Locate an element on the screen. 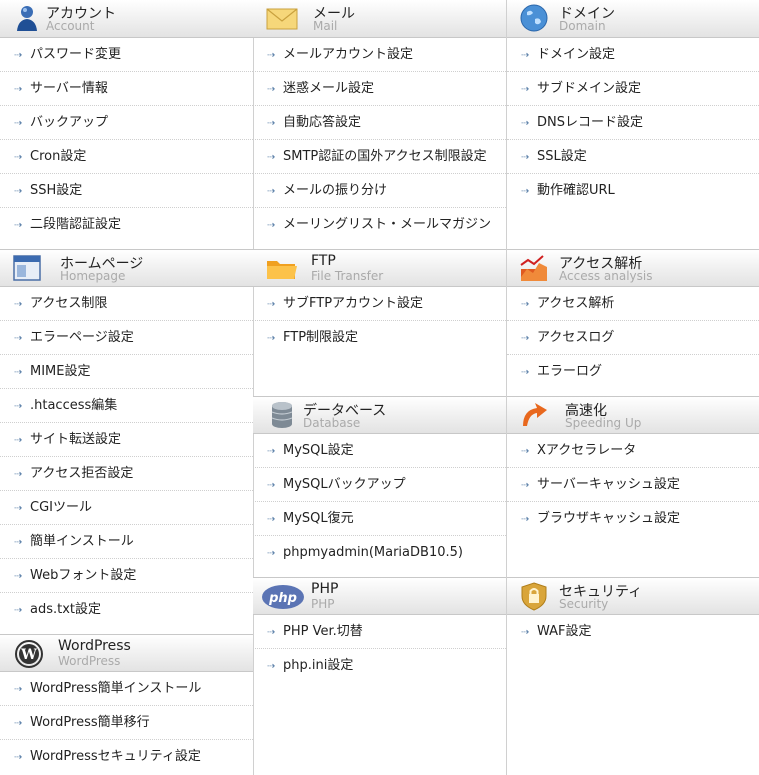 Image resolution: width=759 pixels, height=775 pixels. menu-item-ads-txt: ⇢ ads.txt設定 is located at coordinates (126, 610).